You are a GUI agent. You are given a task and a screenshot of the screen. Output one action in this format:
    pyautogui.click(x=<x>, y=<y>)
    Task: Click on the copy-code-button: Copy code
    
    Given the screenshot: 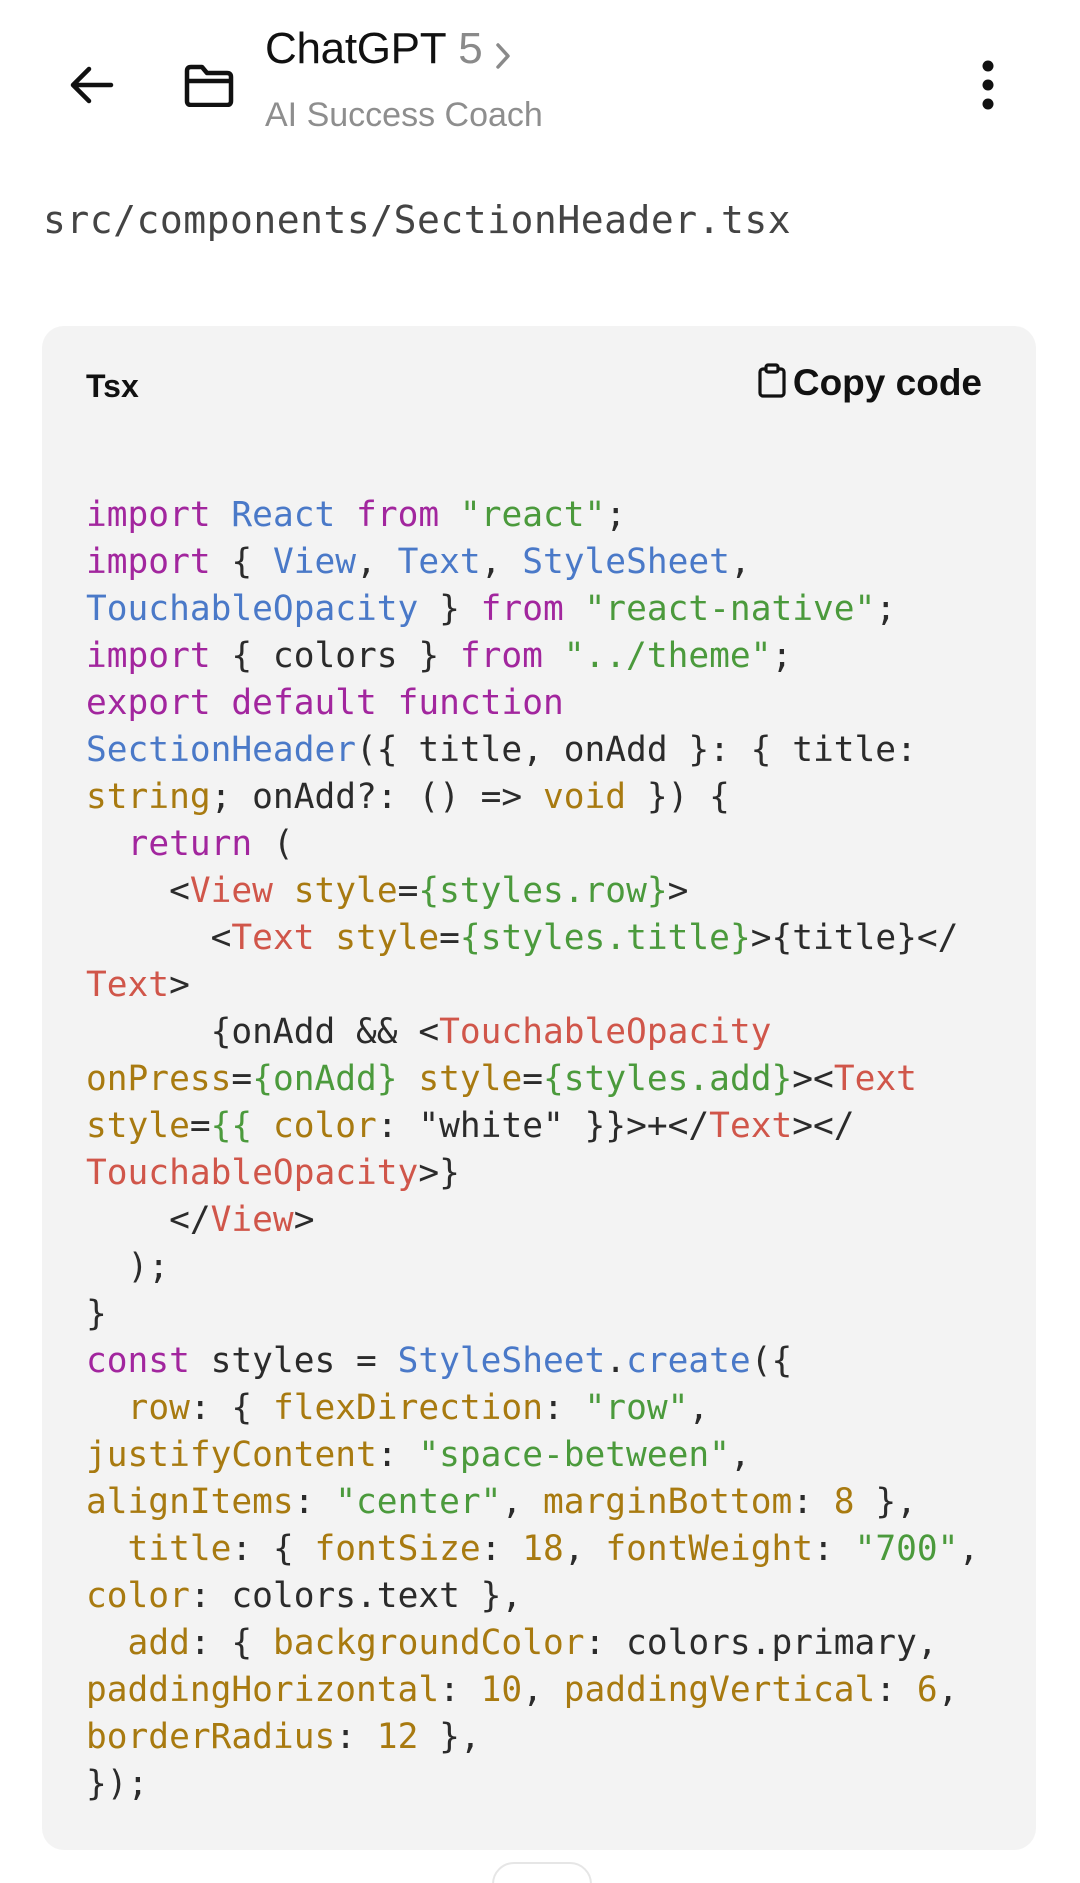 What is the action you would take?
    pyautogui.click(x=869, y=383)
    